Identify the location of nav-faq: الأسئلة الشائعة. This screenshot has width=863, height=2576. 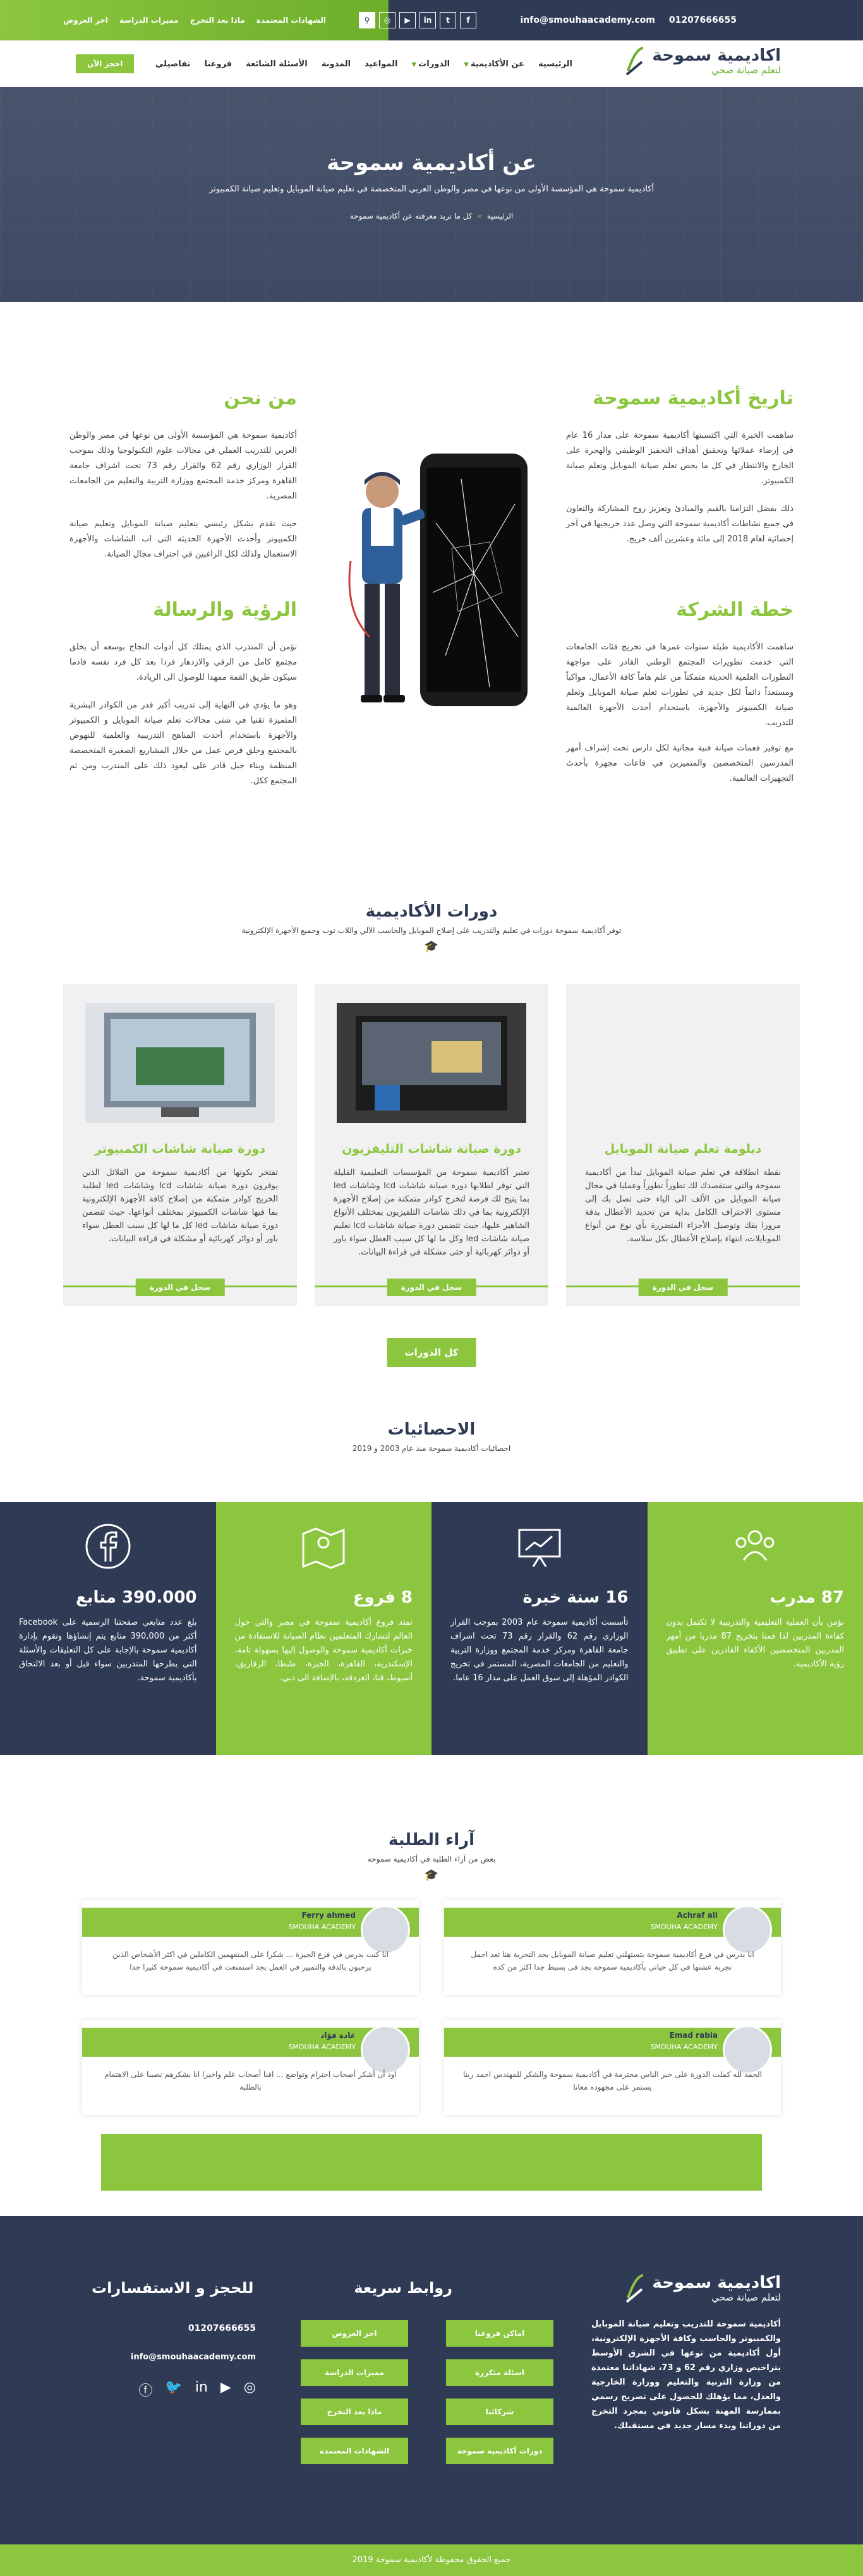
(277, 64).